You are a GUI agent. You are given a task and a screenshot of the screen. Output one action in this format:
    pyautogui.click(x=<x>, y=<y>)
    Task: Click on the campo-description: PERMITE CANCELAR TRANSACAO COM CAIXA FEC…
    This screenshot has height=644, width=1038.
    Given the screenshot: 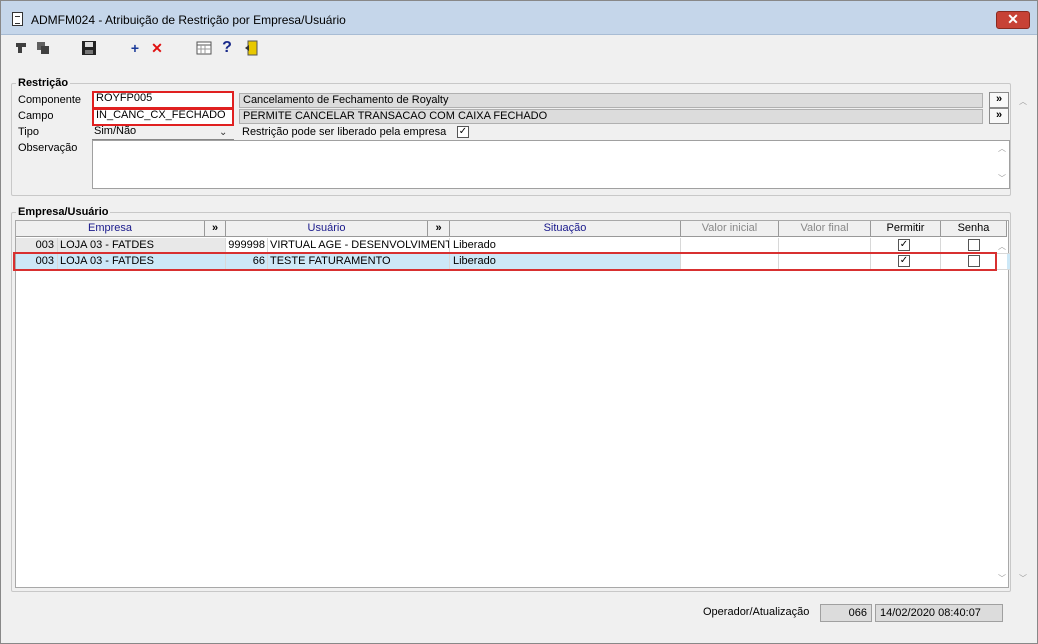 What is the action you would take?
    pyautogui.click(x=611, y=116)
    